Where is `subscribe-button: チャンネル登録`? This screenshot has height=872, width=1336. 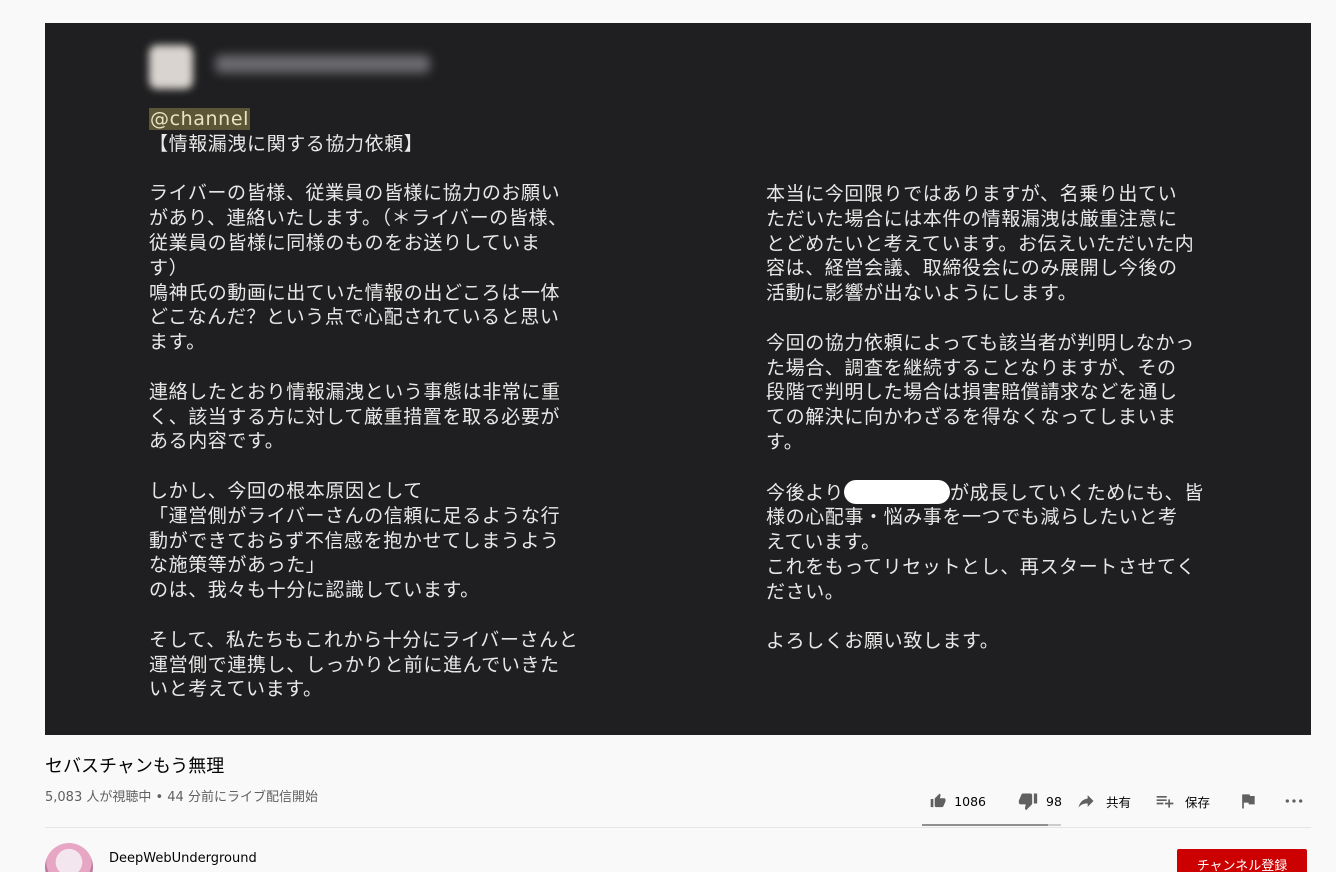
subscribe-button: チャンネル登録 is located at coordinates (1242, 860).